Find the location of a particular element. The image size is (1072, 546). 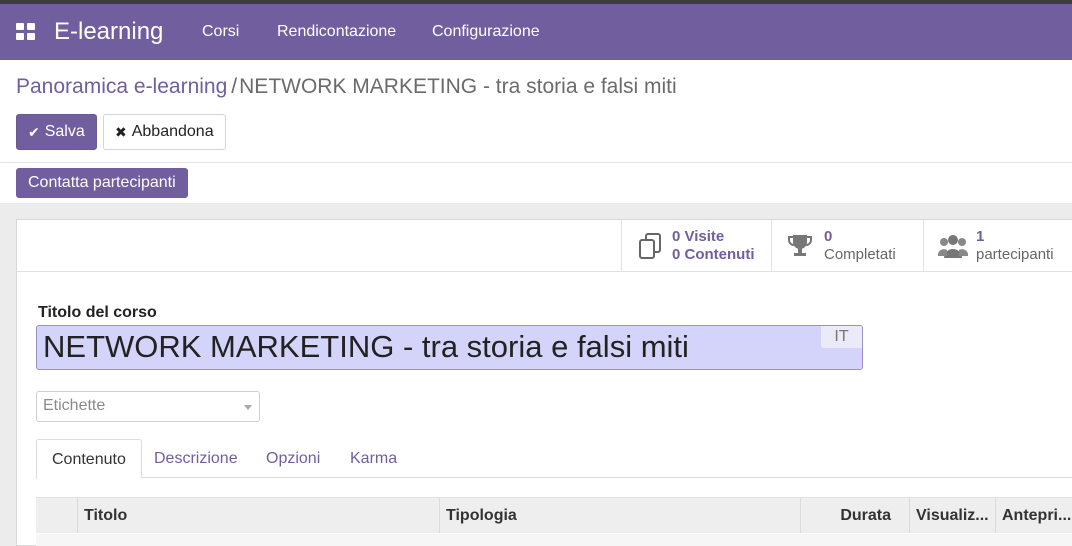

stat-attendees-value: 1 is located at coordinates (980, 236).